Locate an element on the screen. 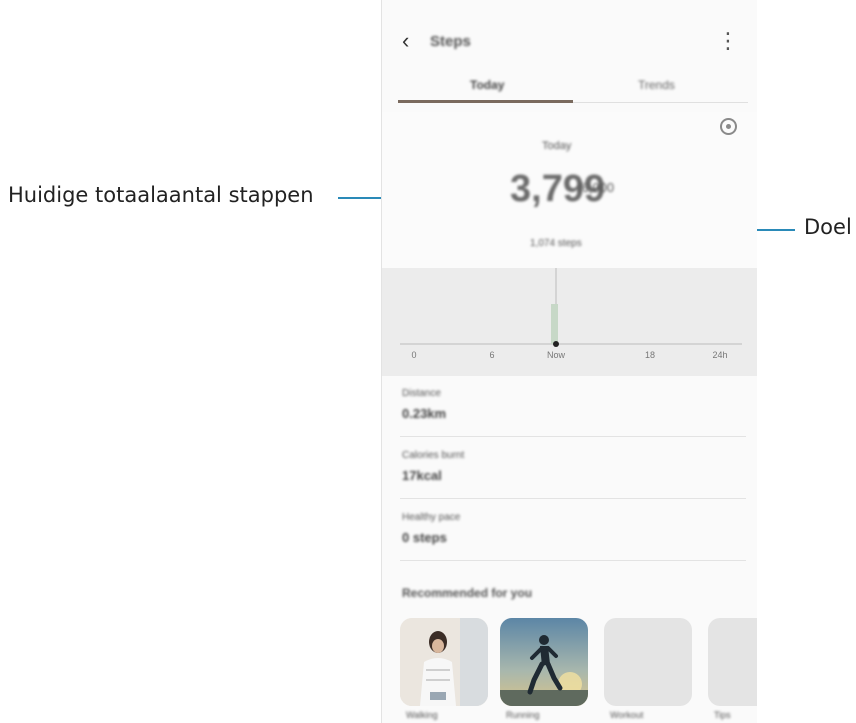 The width and height of the screenshot is (856, 723). tab-bar: Today Trends is located at coordinates (573, 88).